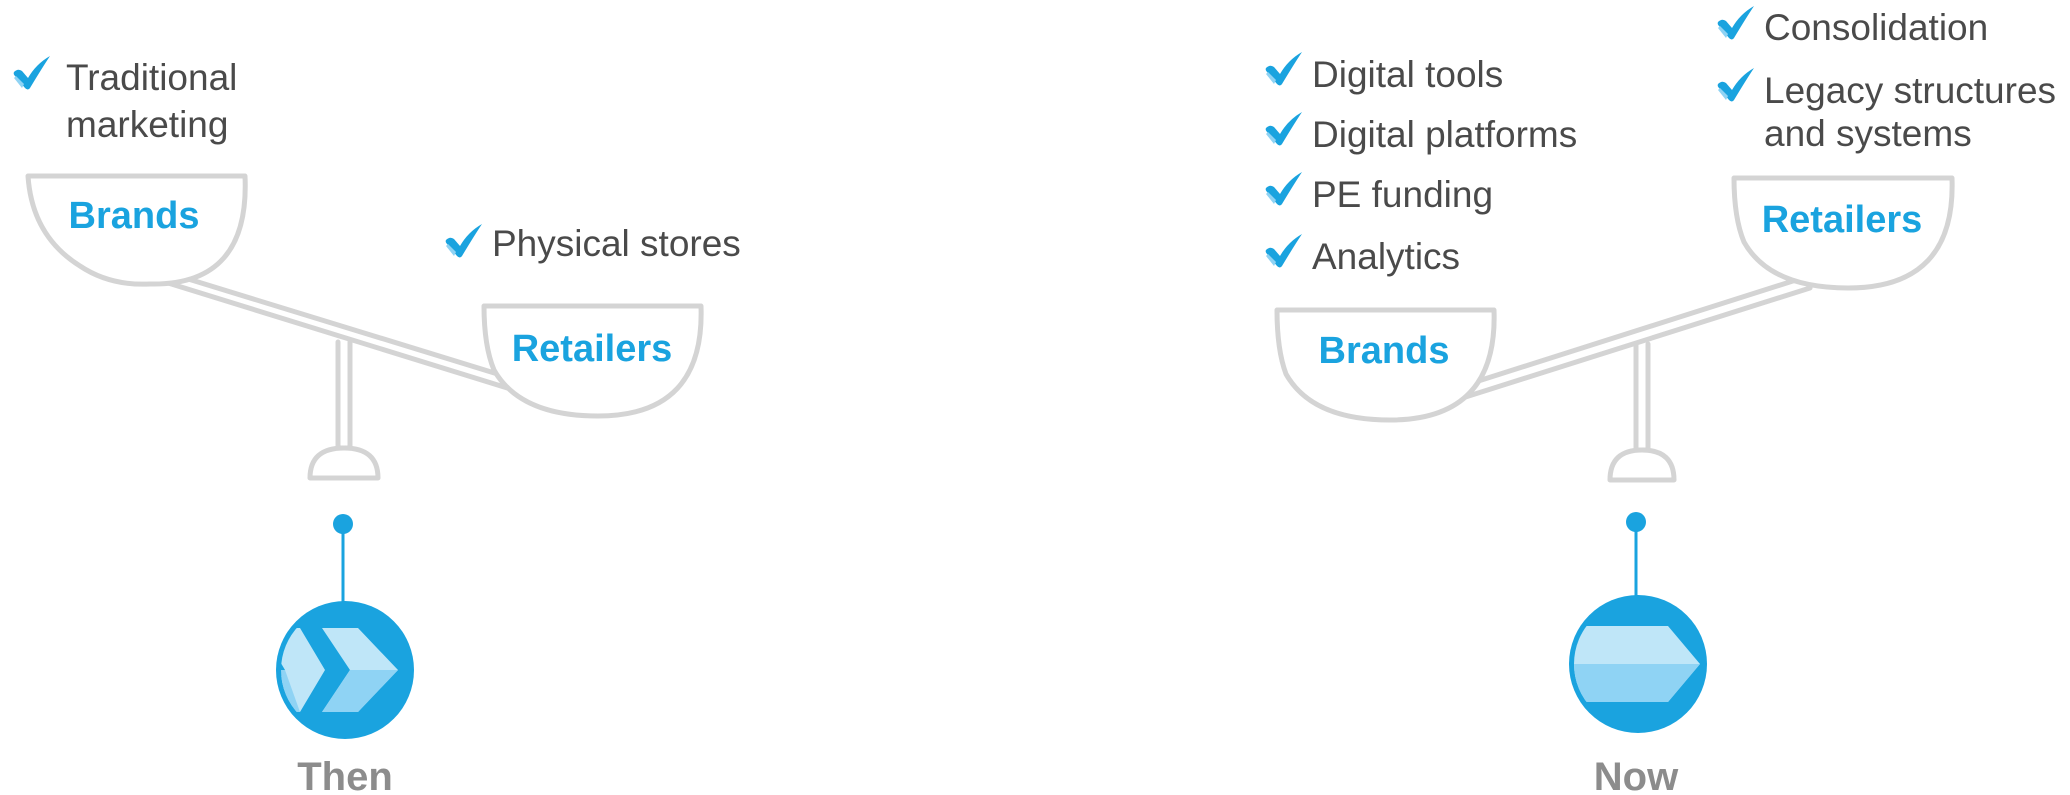 The image size is (2070, 795). Describe the element at coordinates (1402, 194) in the screenshot. I see `checklist-item: PE funding` at that location.